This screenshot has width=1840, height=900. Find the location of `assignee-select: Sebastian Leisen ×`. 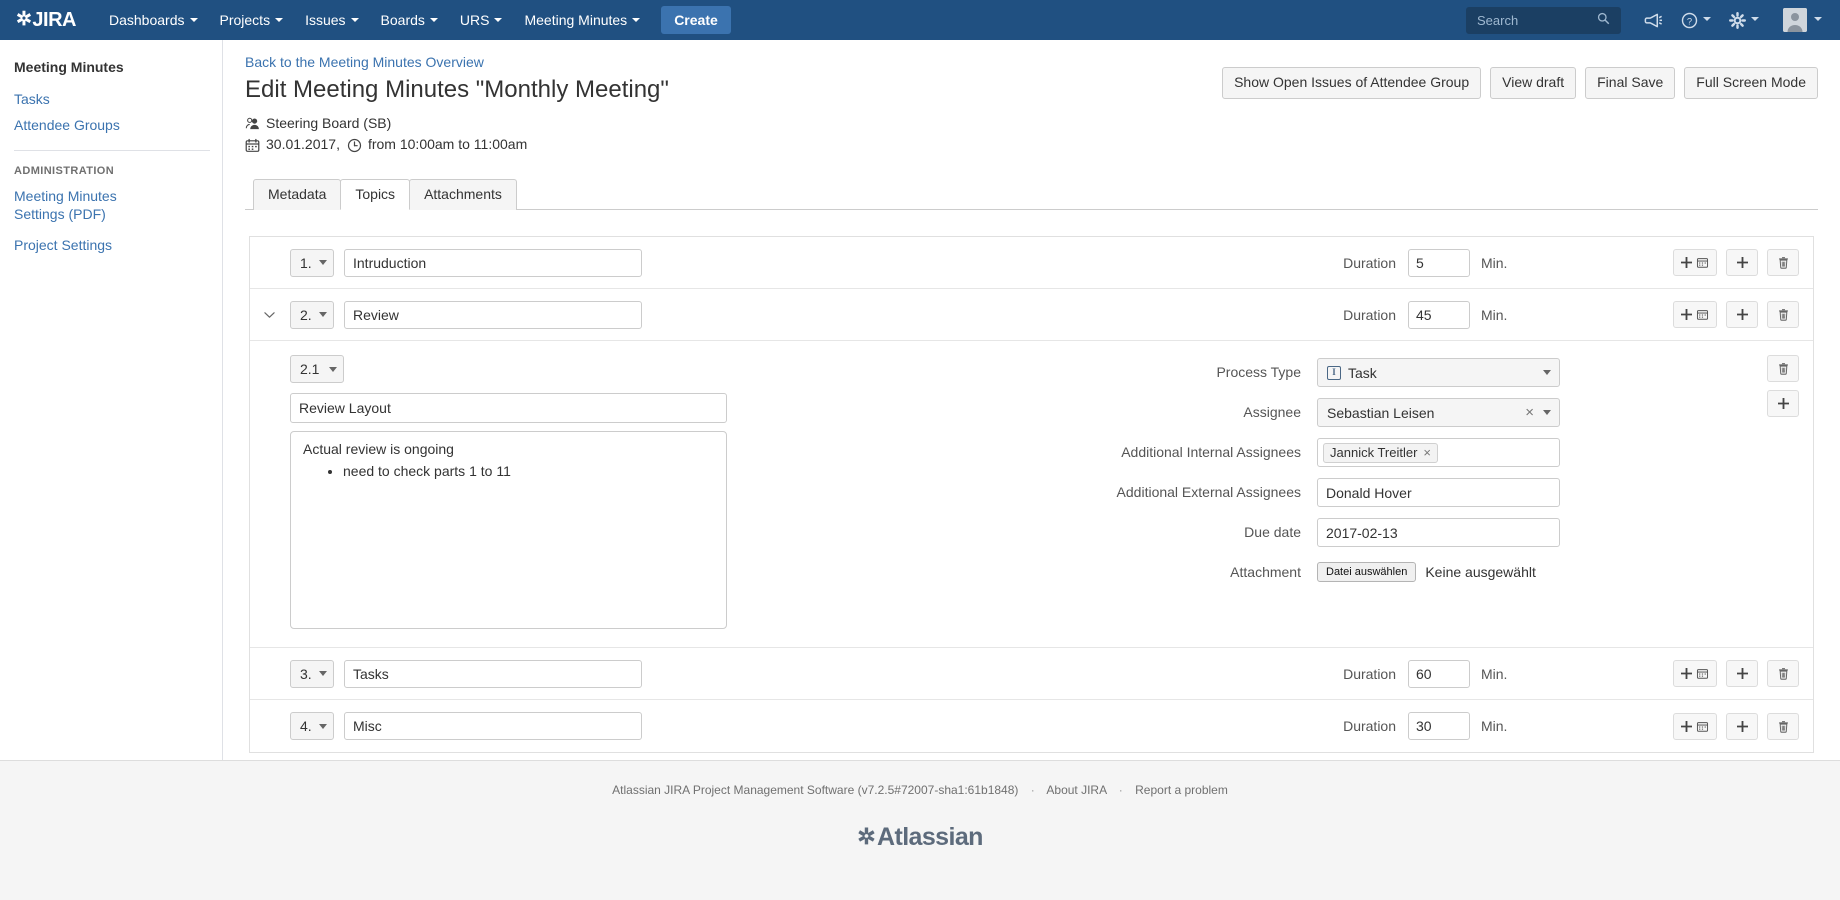

assignee-select: Sebastian Leisen × is located at coordinates (1438, 413).